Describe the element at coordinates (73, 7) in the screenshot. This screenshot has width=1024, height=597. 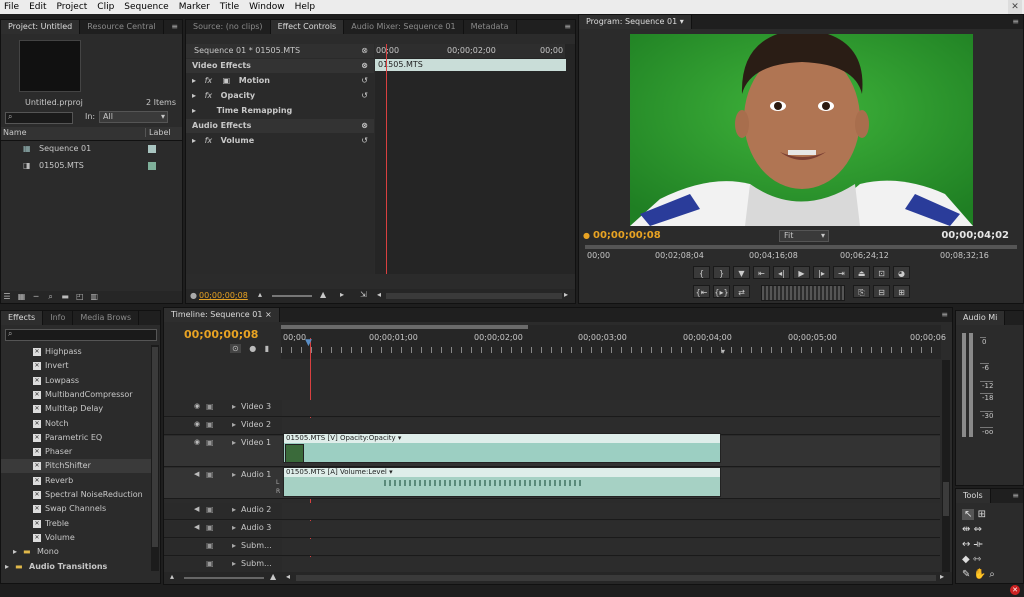
I see `menu-project: Project` at that location.